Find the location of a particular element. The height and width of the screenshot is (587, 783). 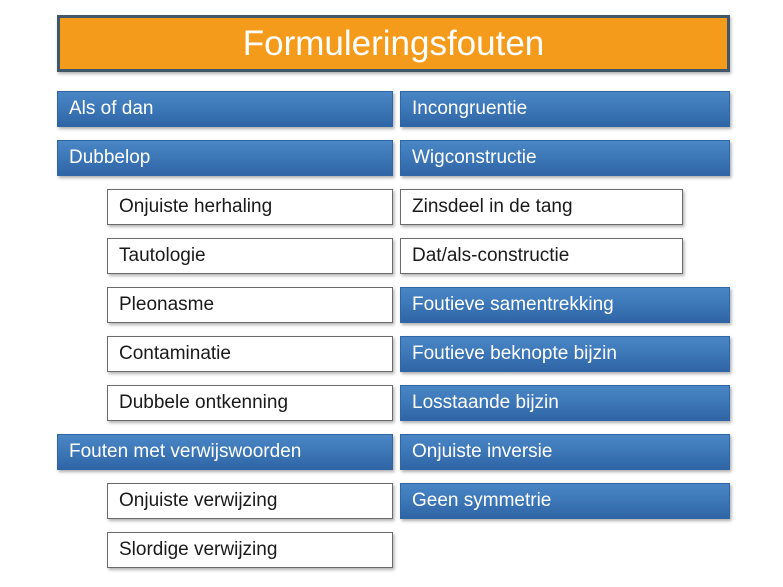

left-node: Slordige verwijzing is located at coordinates (250, 550).